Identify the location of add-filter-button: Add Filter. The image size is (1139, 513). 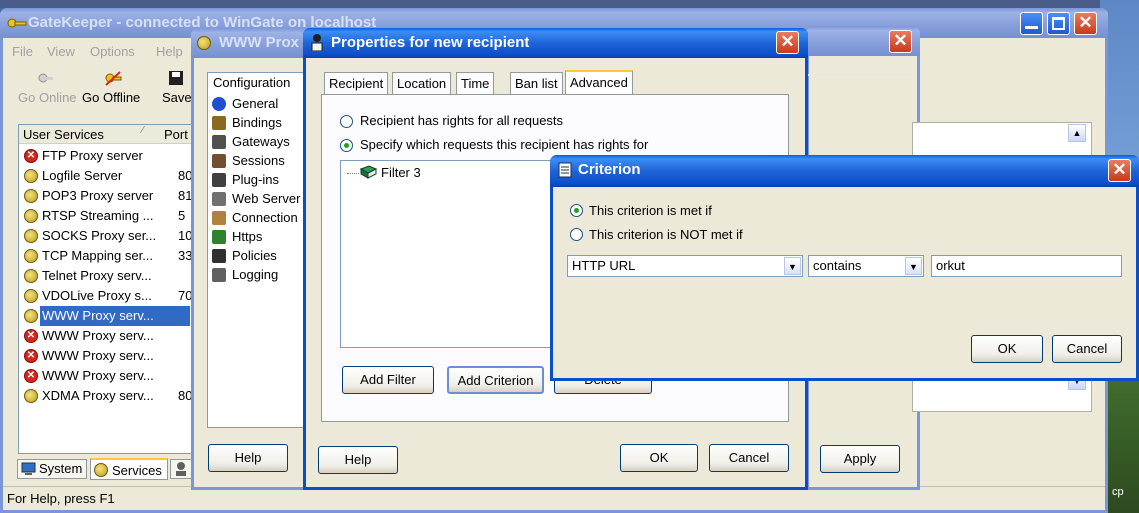
(388, 380).